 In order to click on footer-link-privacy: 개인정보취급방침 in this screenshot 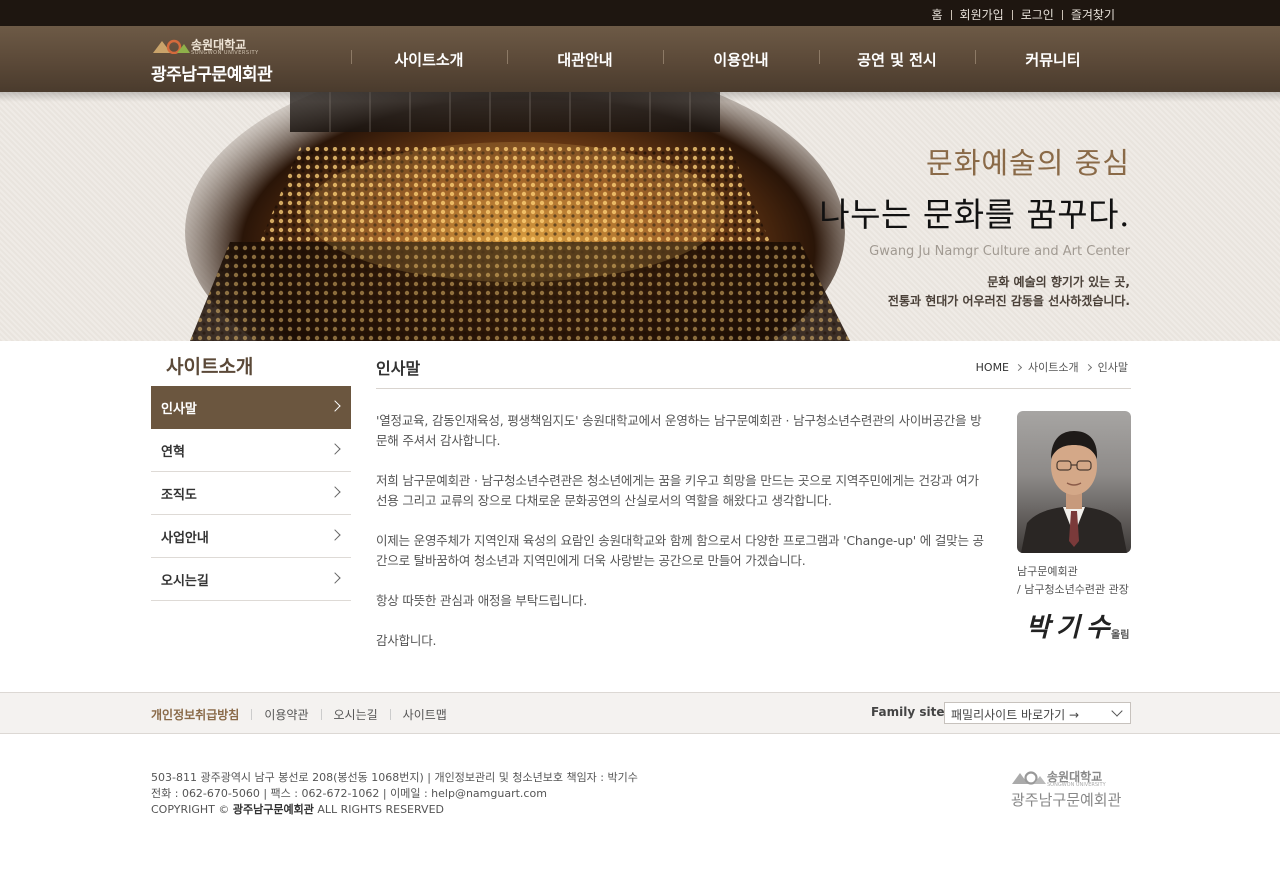, I will do `click(201, 714)`.